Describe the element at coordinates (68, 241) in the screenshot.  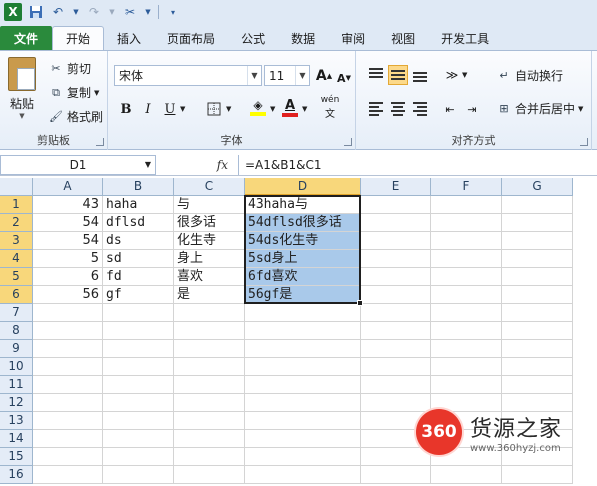
I see `cell-a3: 54` at that location.